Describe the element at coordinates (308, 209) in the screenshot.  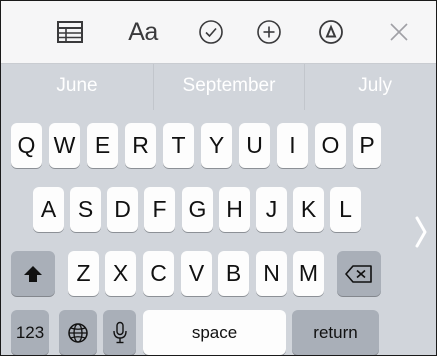
I see `key-k: K` at that location.